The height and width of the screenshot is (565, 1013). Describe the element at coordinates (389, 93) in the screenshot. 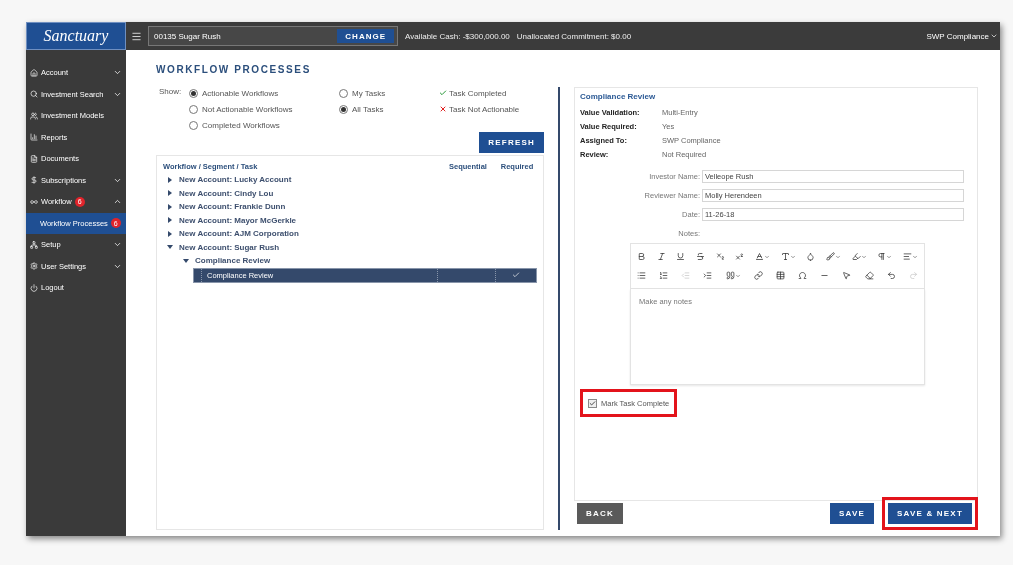

I see `radio-option: My Tasks` at that location.